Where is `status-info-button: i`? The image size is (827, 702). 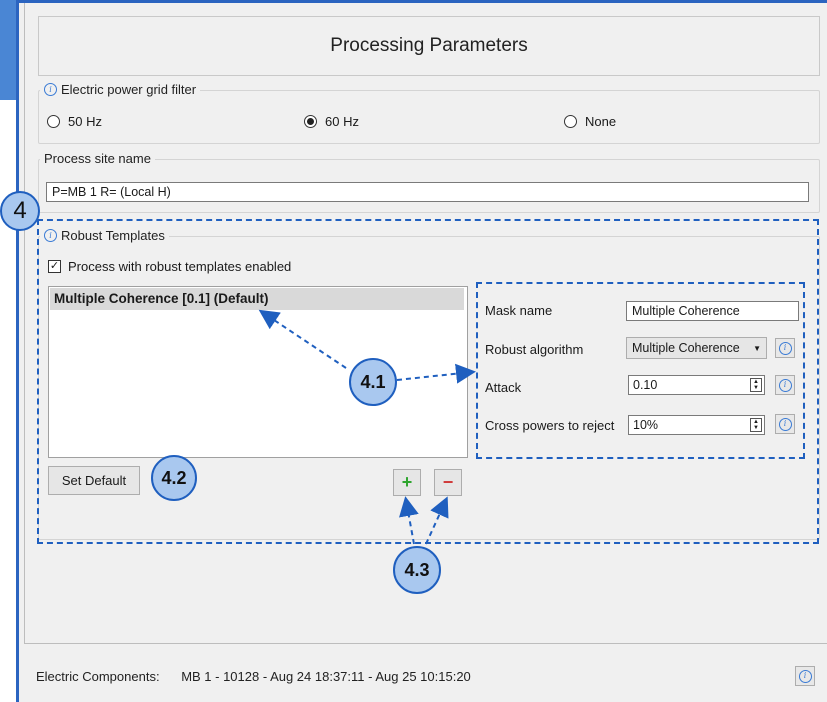
status-info-button: i is located at coordinates (805, 676).